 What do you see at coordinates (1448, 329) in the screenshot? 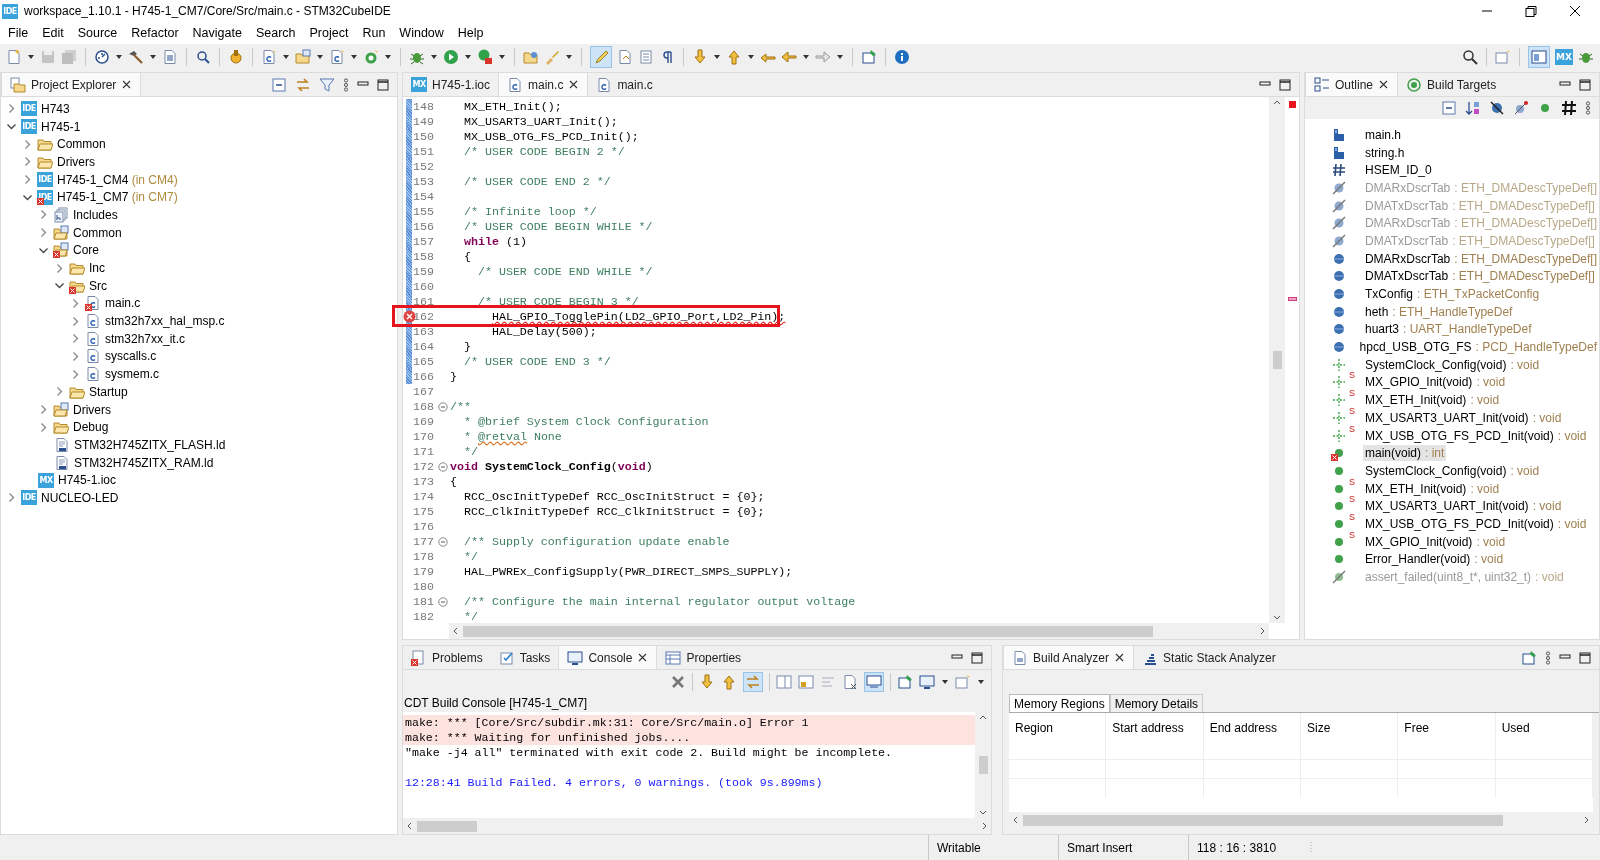
I see `outline-item: huart3 : UART_HandleTypeDef` at bounding box center [1448, 329].